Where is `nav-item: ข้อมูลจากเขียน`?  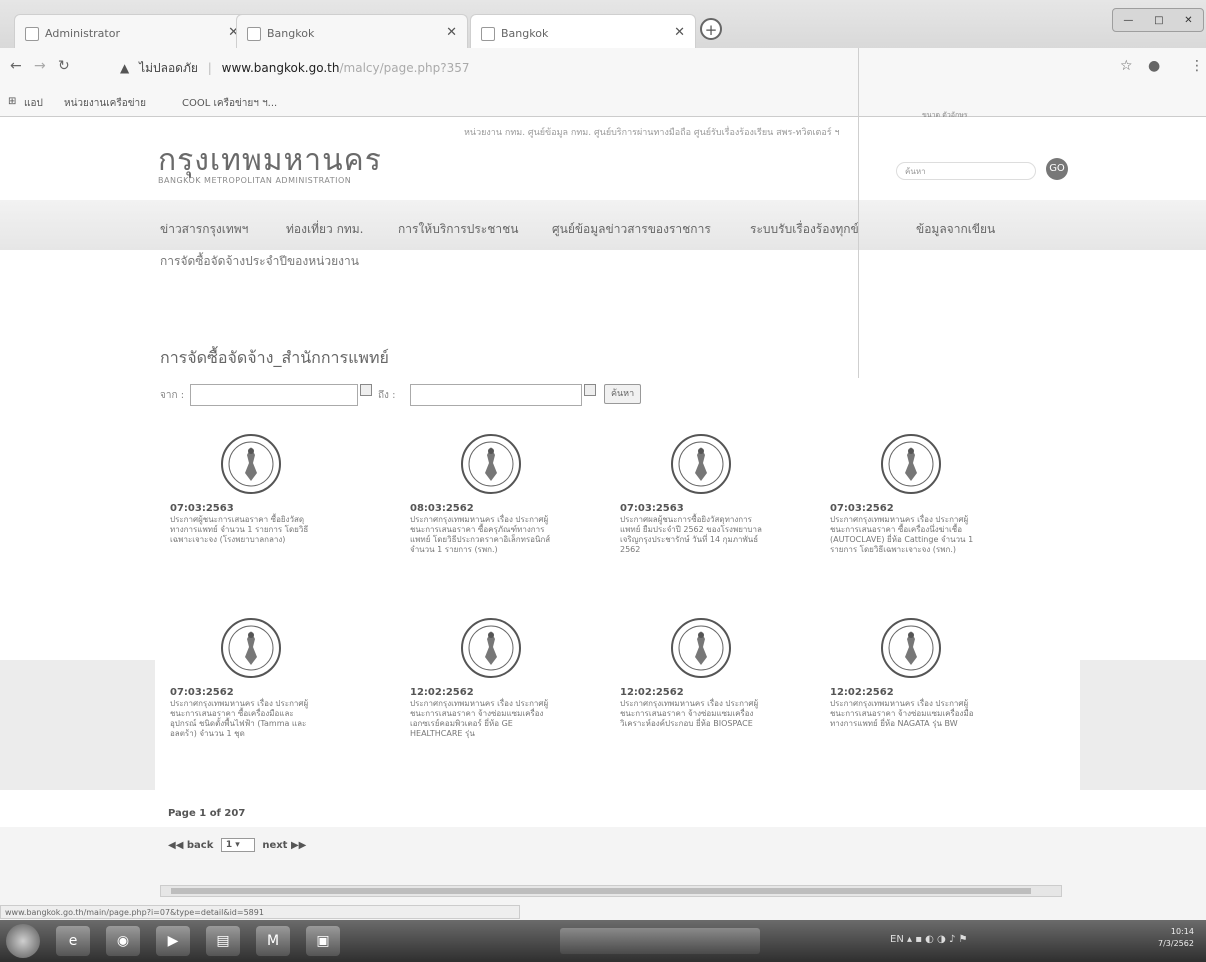
nav-item: ข้อมูลจากเขียน is located at coordinates (955, 229).